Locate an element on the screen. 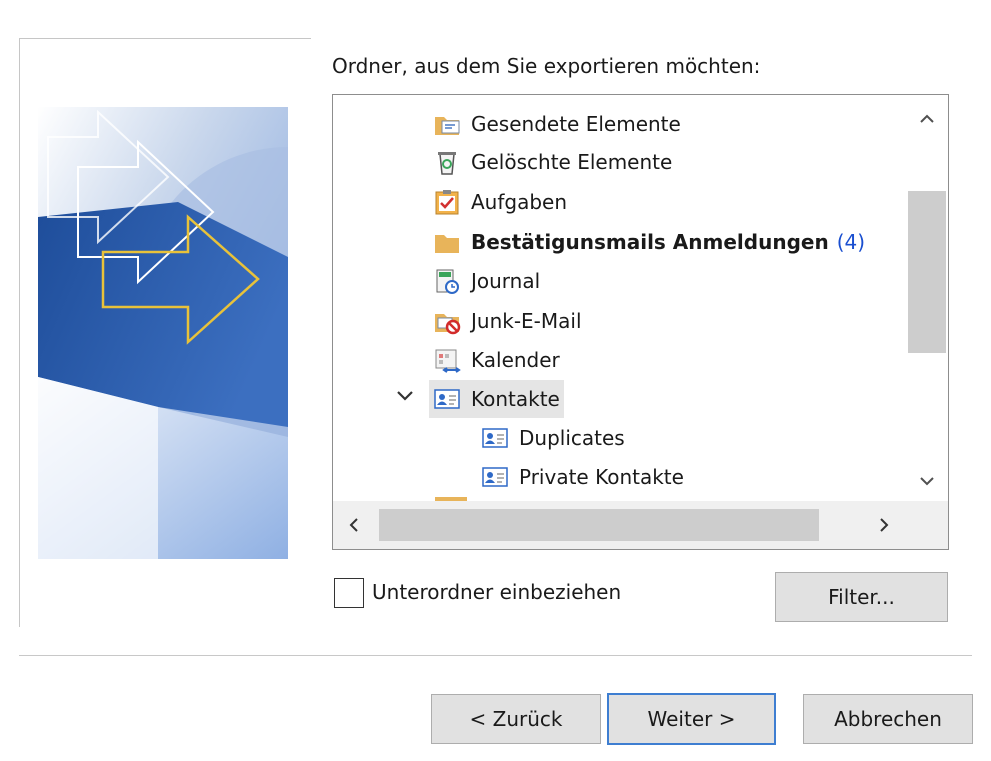 Image resolution: width=991 pixels, height=761 pixels. tree-item-bestaetigungsmails: Bestätigunsmails Anmeldungen (4) is located at coordinates (649, 242).